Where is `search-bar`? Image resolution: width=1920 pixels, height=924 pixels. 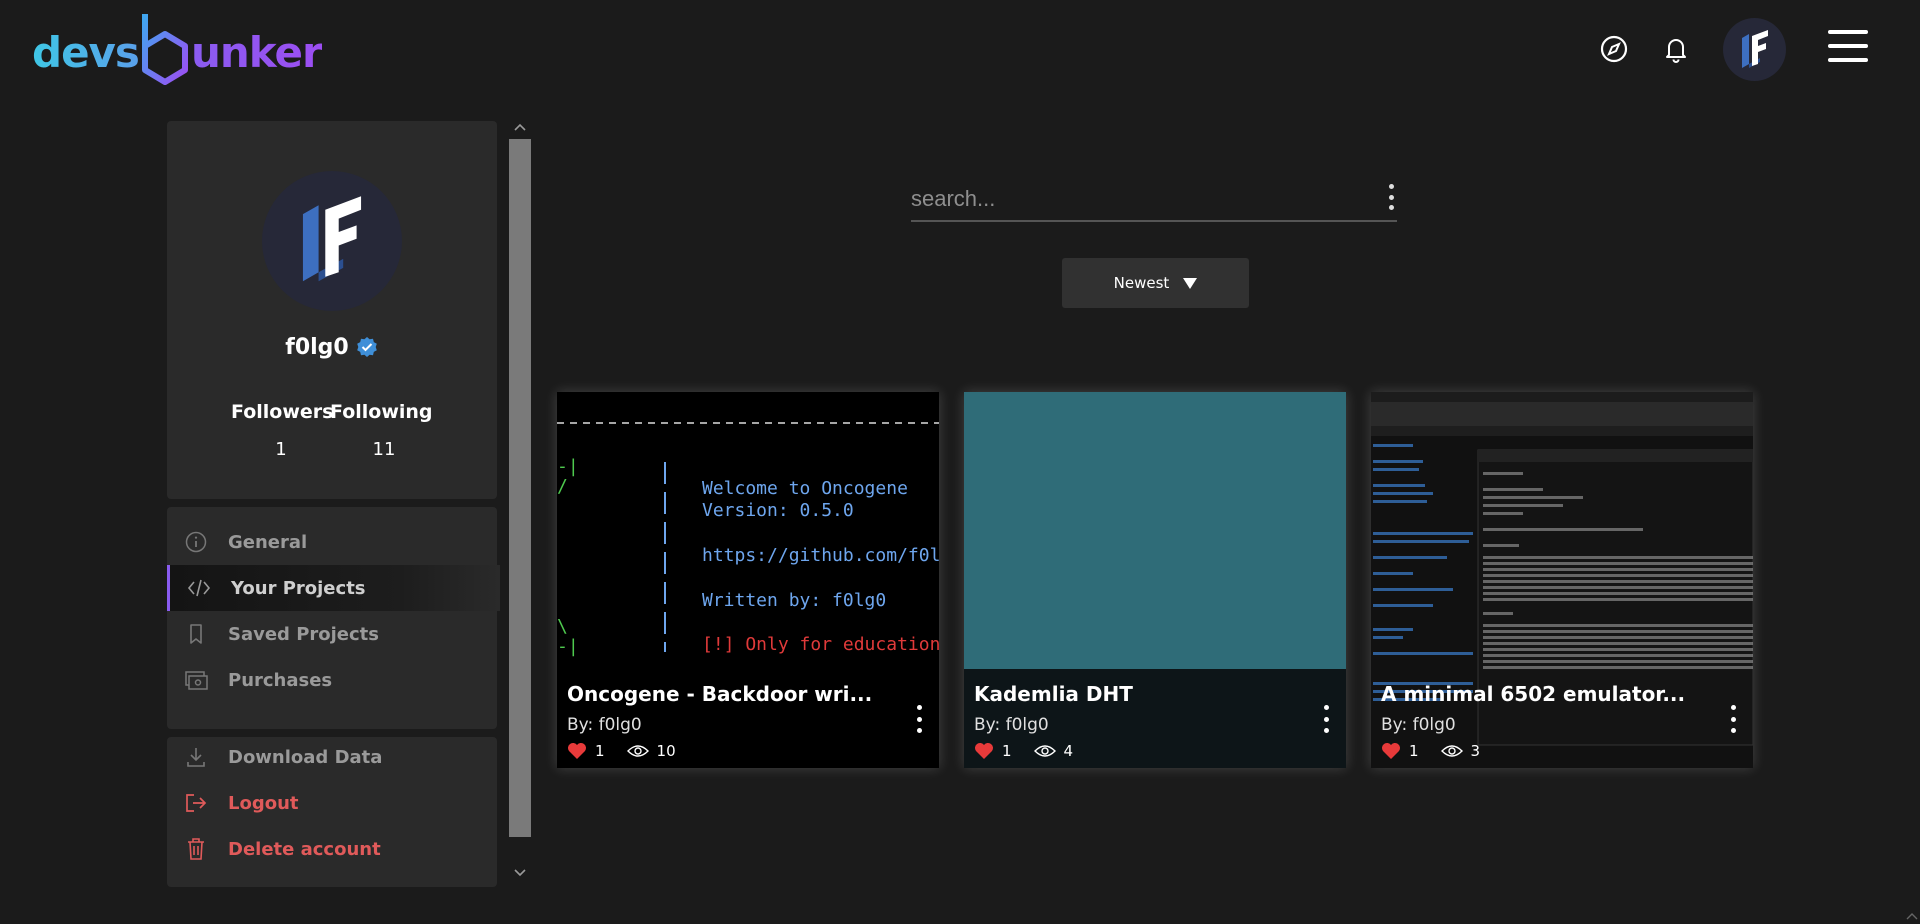
search-bar is located at coordinates (1154, 201).